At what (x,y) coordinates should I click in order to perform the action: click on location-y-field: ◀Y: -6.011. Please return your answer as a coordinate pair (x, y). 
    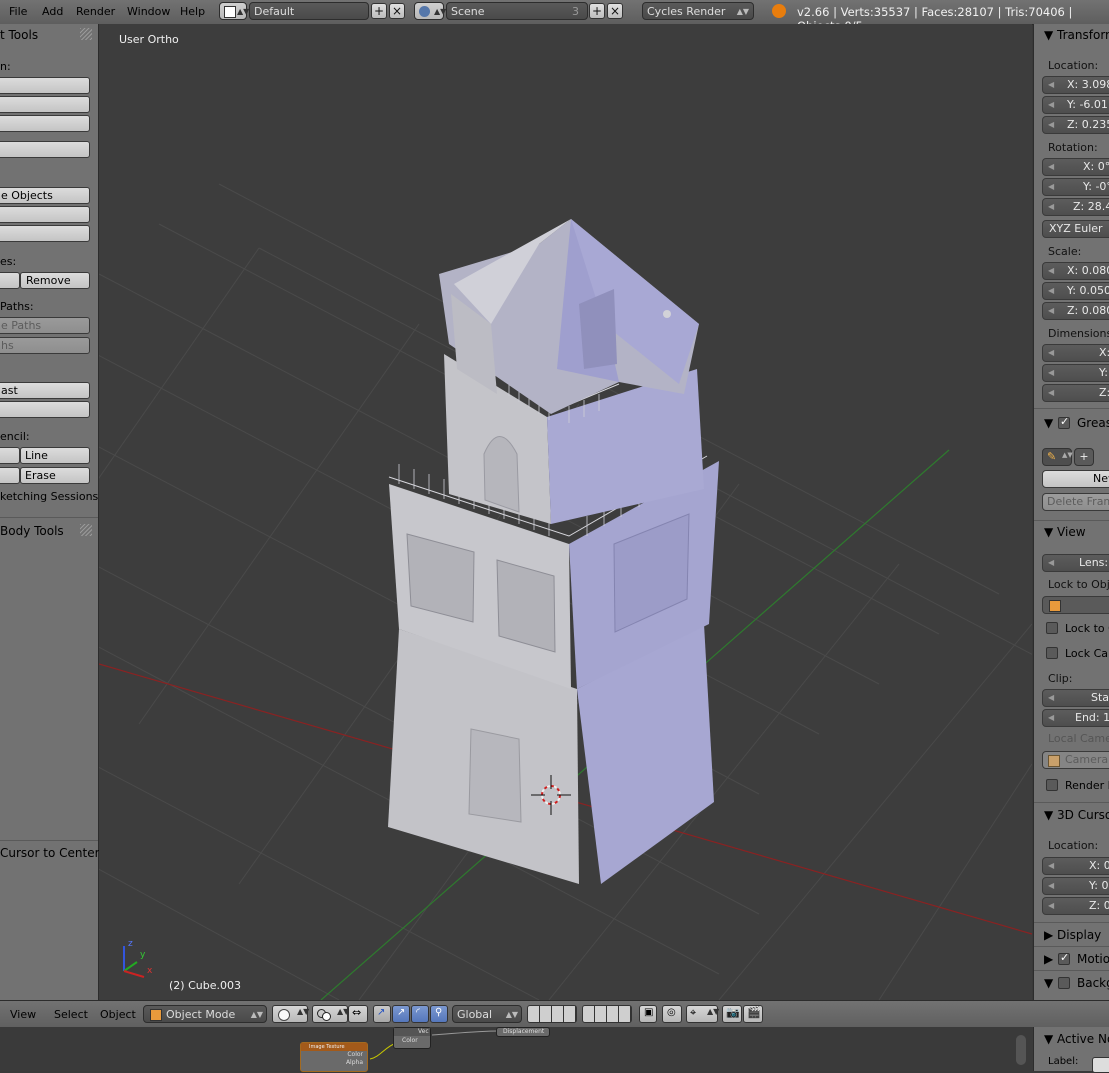
    Looking at the image, I should click on (1075, 105).